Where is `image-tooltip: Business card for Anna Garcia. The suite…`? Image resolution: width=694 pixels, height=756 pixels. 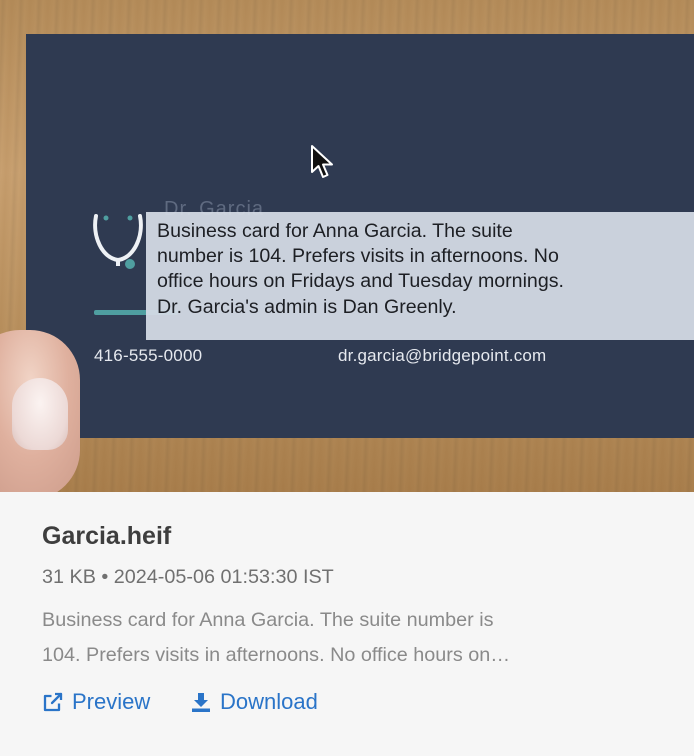 image-tooltip: Business card for Anna Garcia. The suite… is located at coordinates (420, 276).